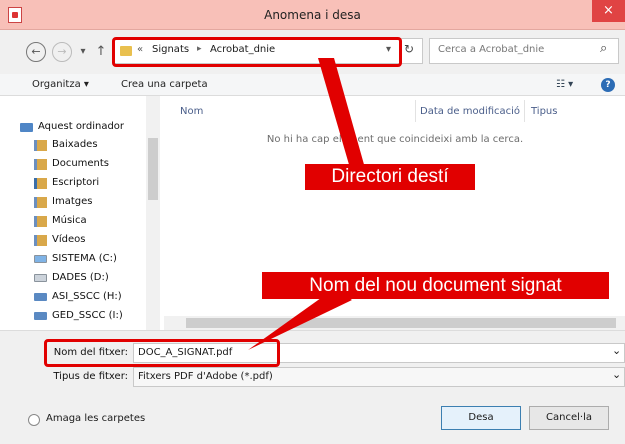 The image size is (625, 444). Describe the element at coordinates (162, 353) in the screenshot. I see `filename-highlight-box` at that location.